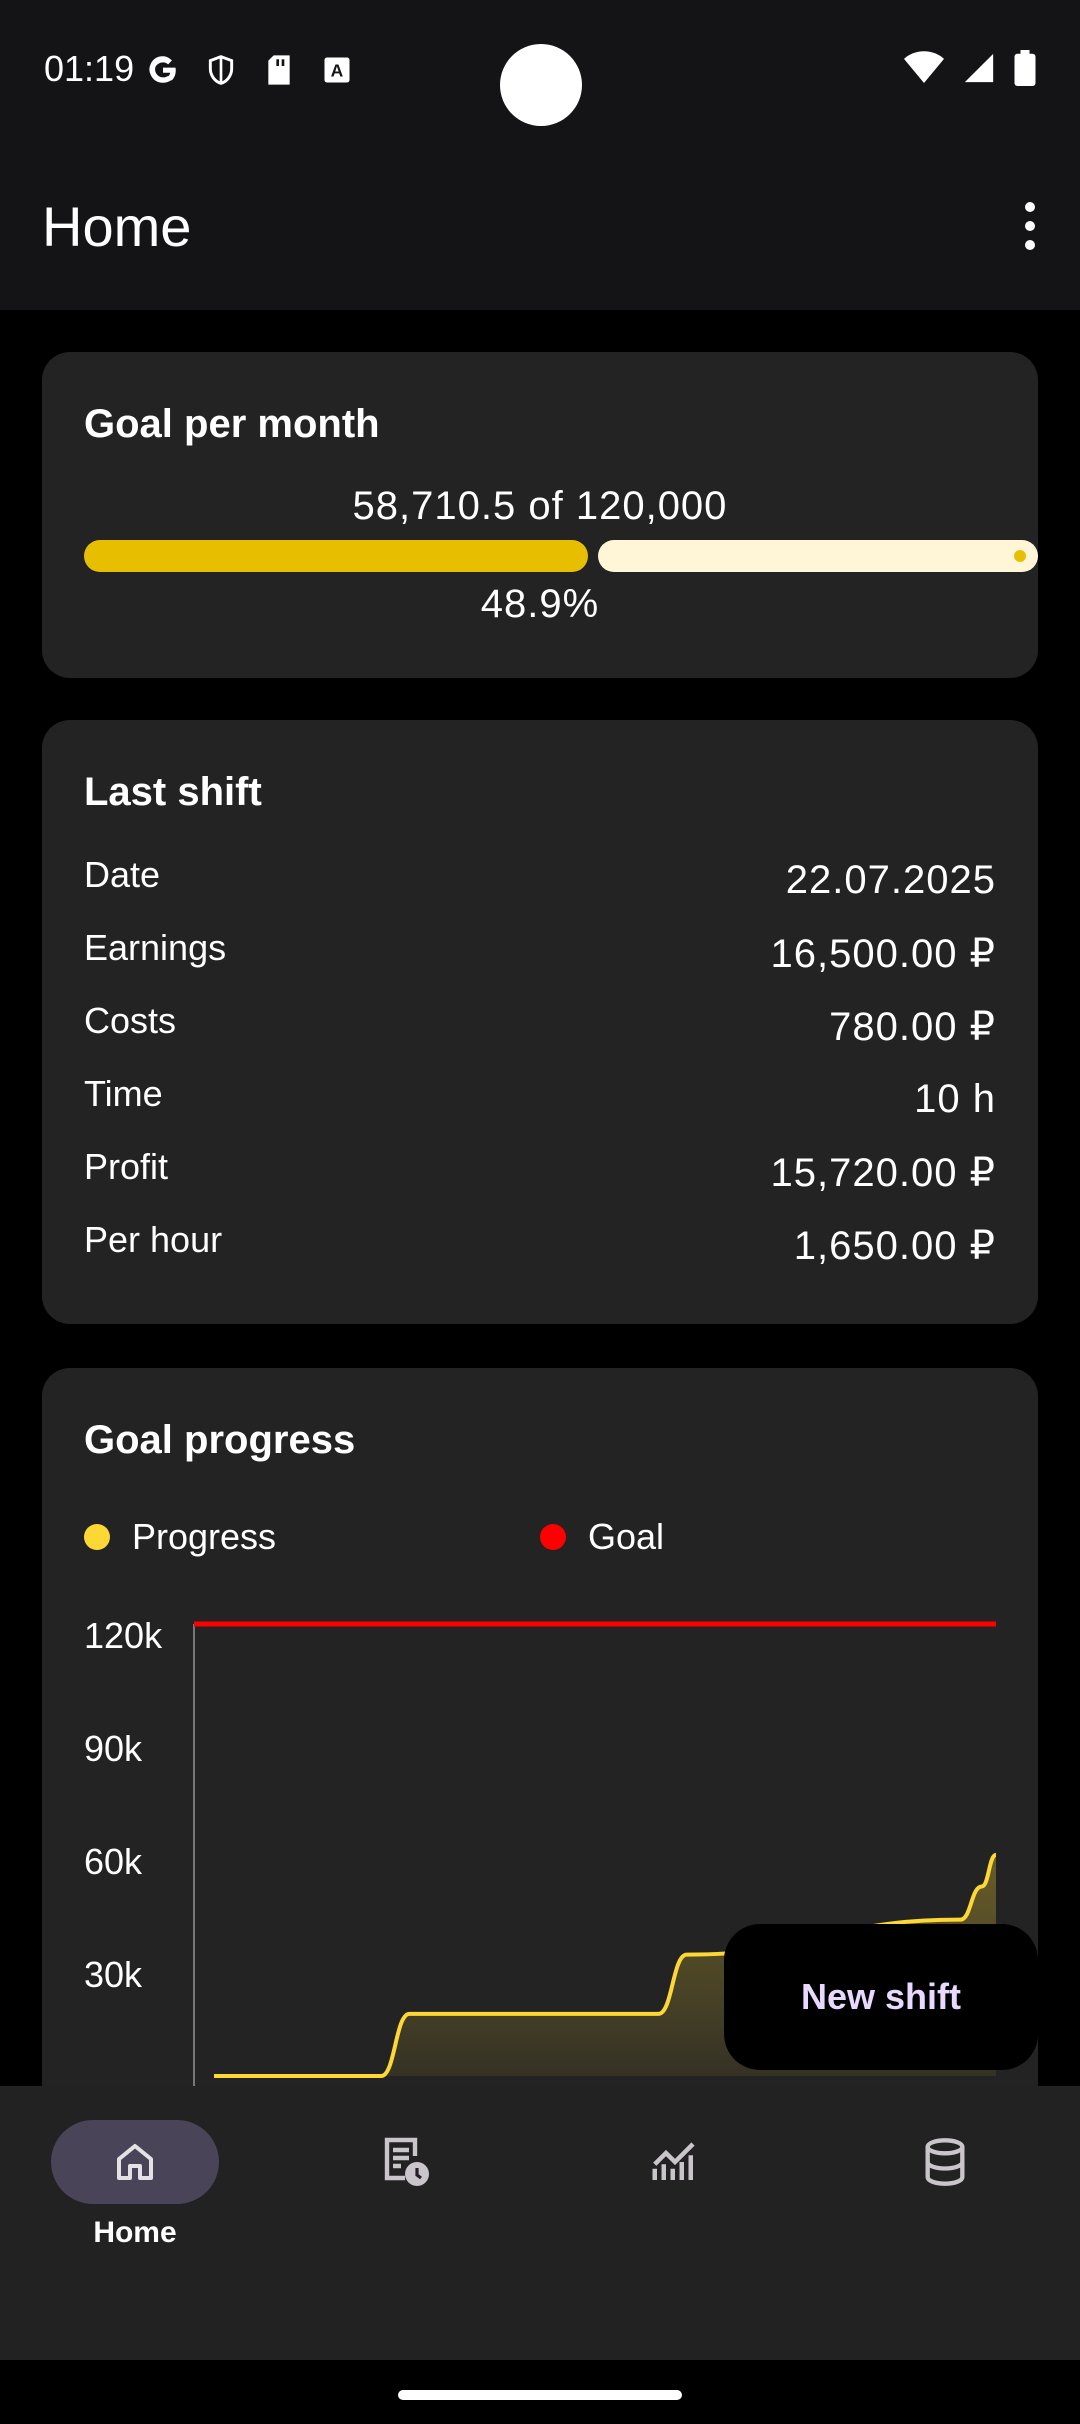  Describe the element at coordinates (979, 68) in the screenshot. I see `signal-icon` at that location.